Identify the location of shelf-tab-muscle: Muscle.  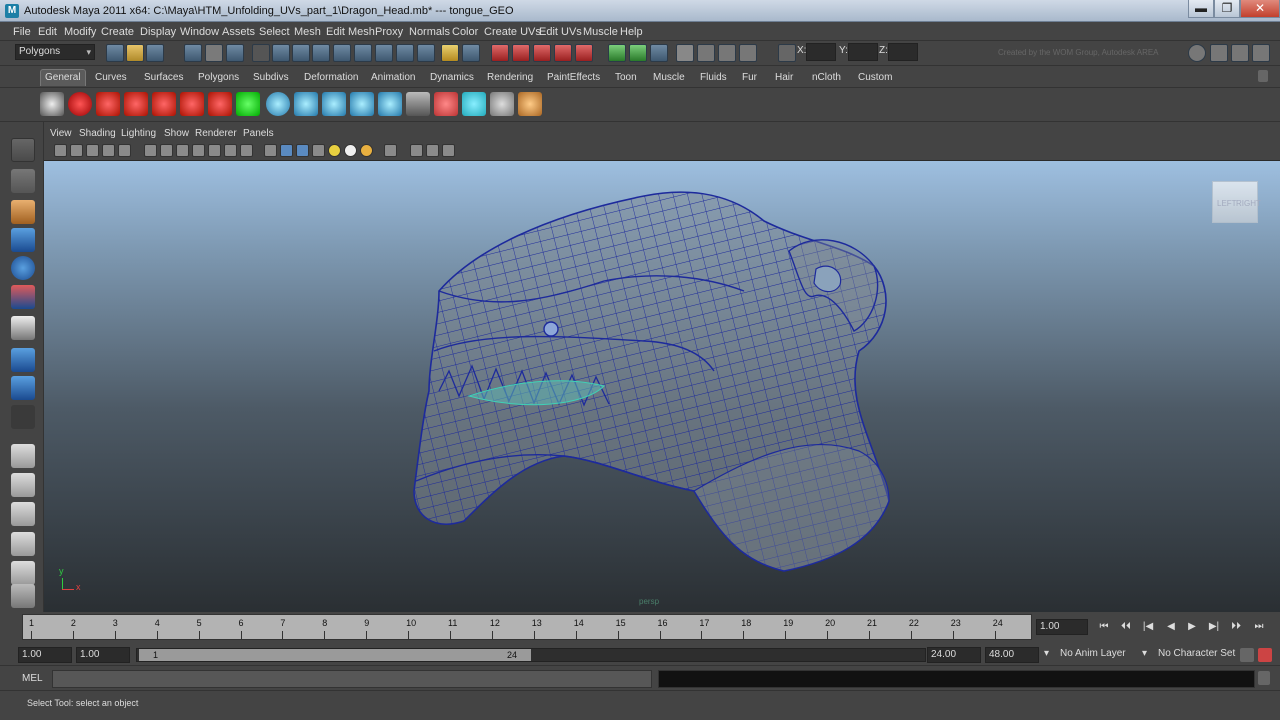
(669, 78).